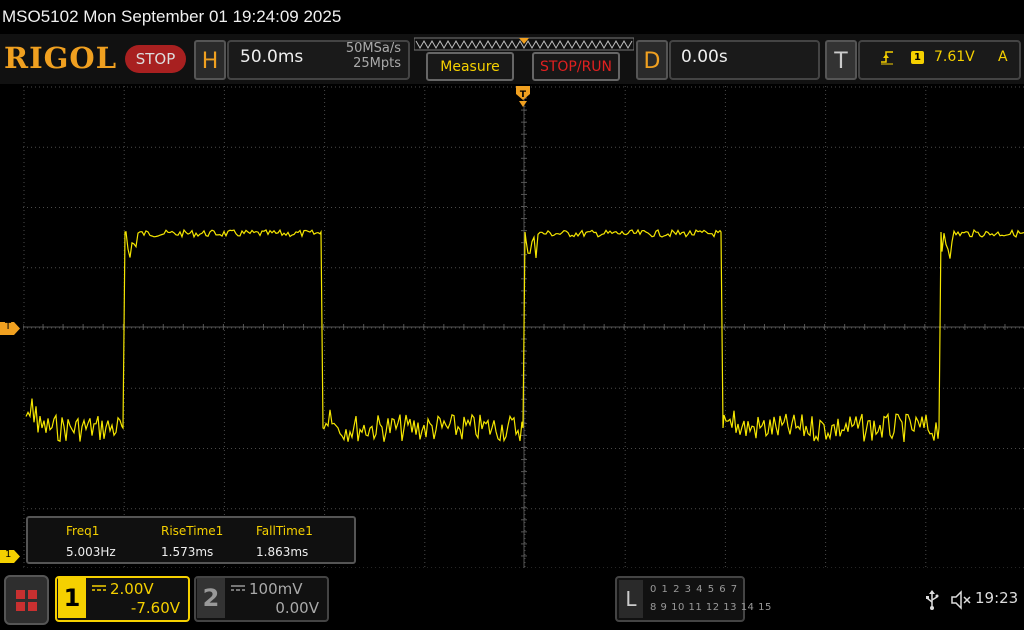  I want to click on measure-button: Measure, so click(470, 66).